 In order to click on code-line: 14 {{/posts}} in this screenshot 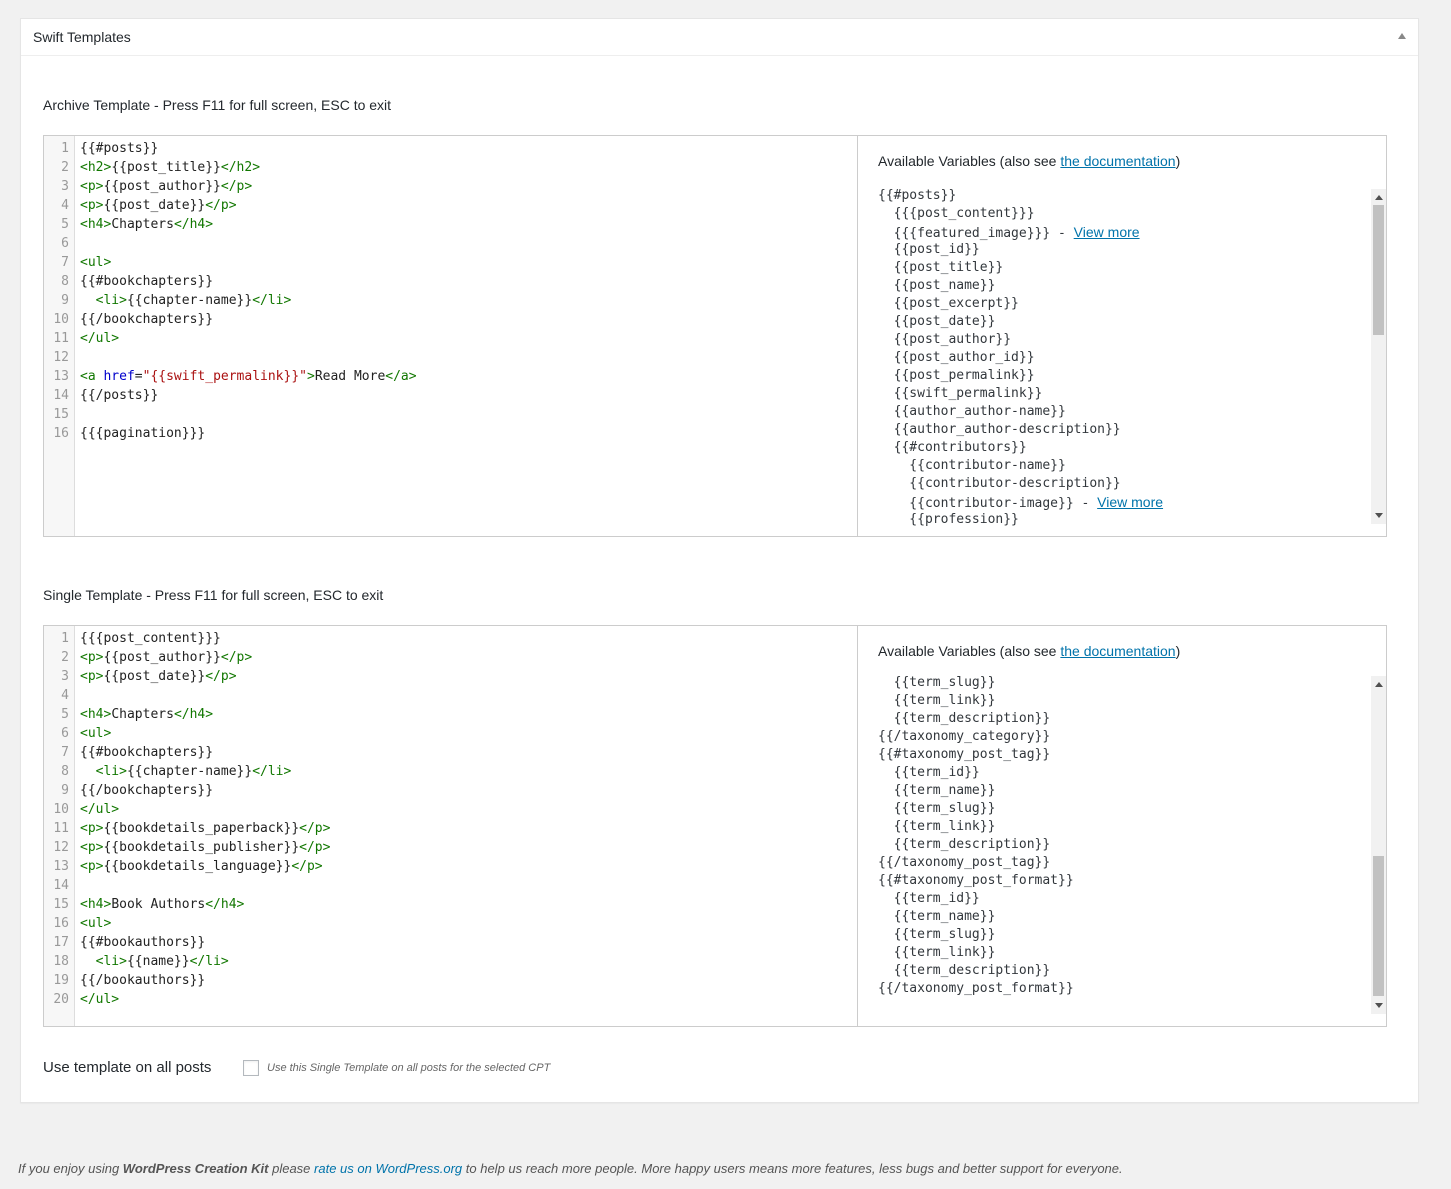, I will do `click(450, 395)`.